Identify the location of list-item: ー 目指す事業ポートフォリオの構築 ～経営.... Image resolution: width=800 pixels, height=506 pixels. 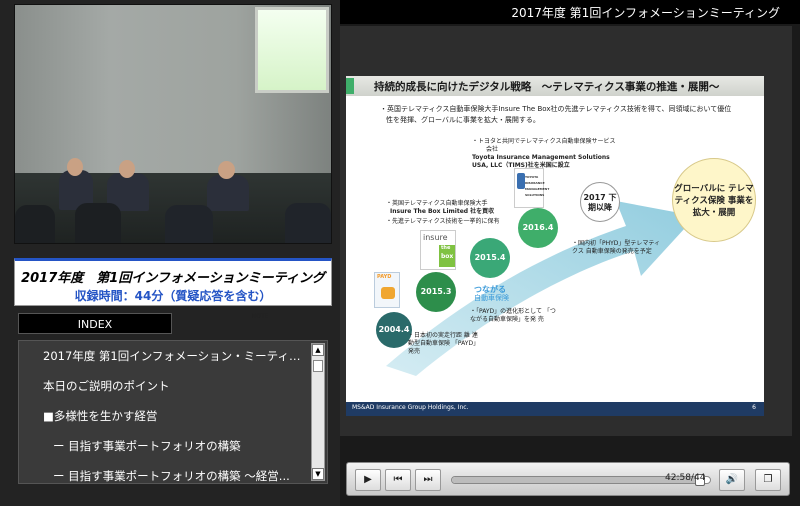
(164, 472).